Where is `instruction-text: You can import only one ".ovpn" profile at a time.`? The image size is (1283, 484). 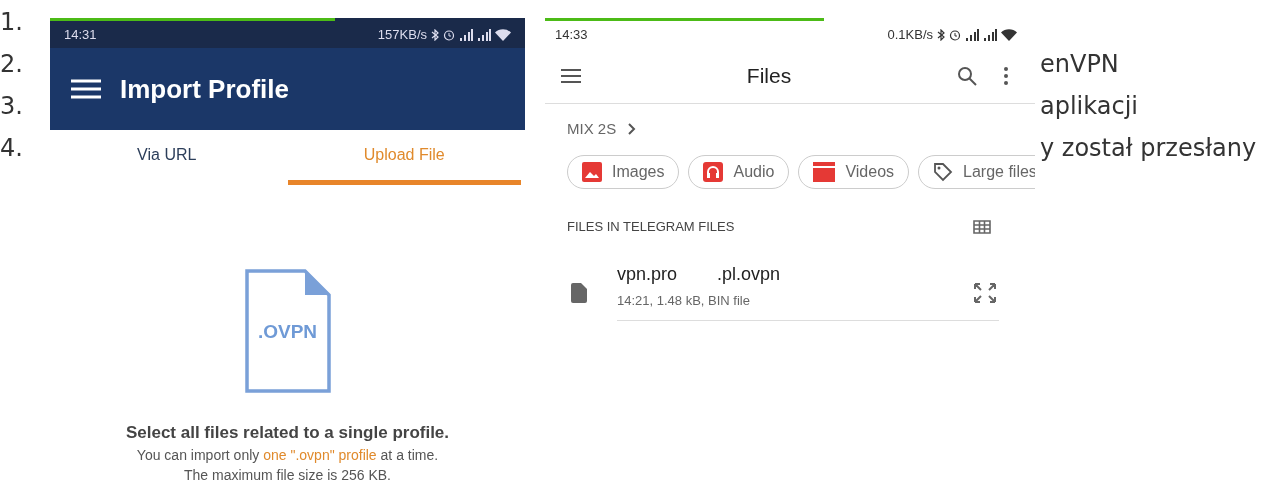 instruction-text: You can import only one ".ovpn" profile at a time. is located at coordinates (287, 455).